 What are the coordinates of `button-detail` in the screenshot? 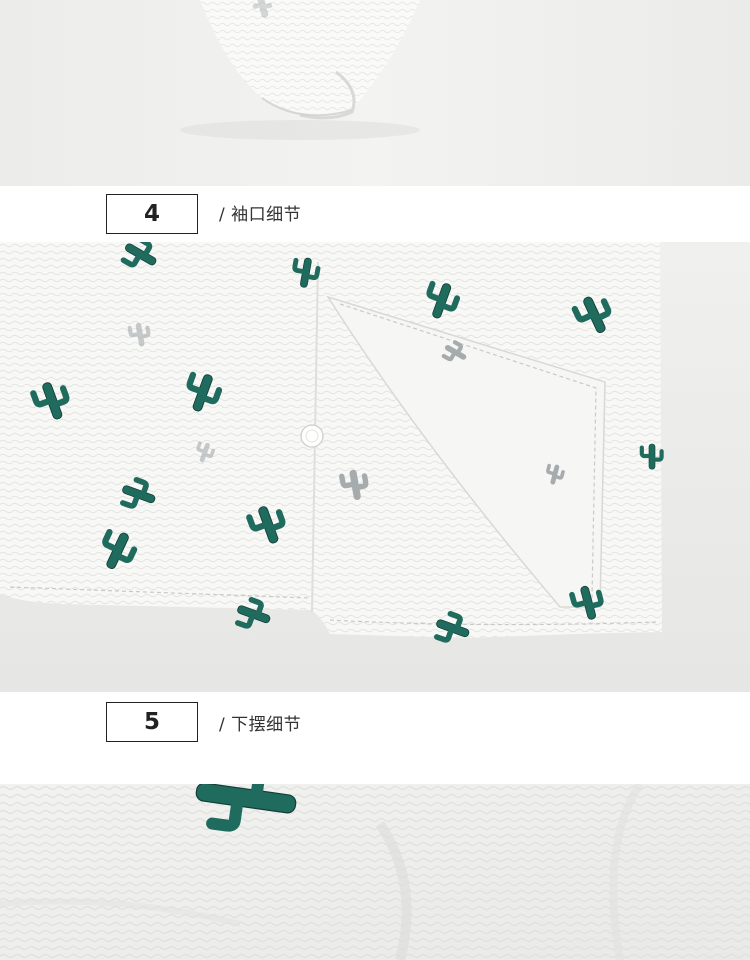 It's located at (312, 436).